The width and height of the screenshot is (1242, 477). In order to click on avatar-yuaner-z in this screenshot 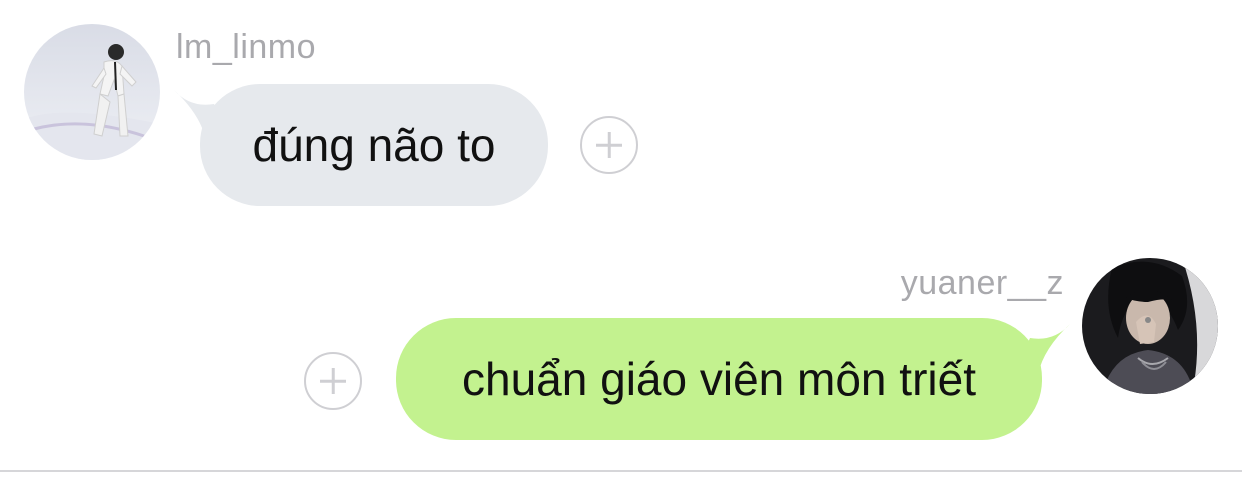, I will do `click(1150, 326)`.